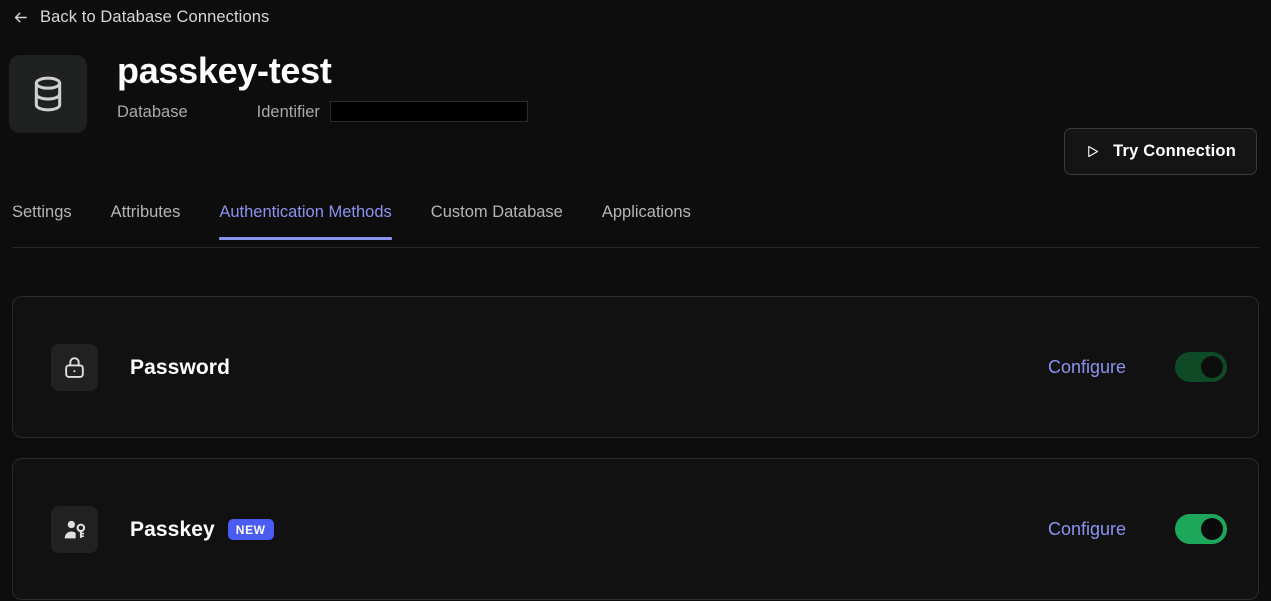 The height and width of the screenshot is (601, 1271). I want to click on toggle-password, so click(1201, 367).